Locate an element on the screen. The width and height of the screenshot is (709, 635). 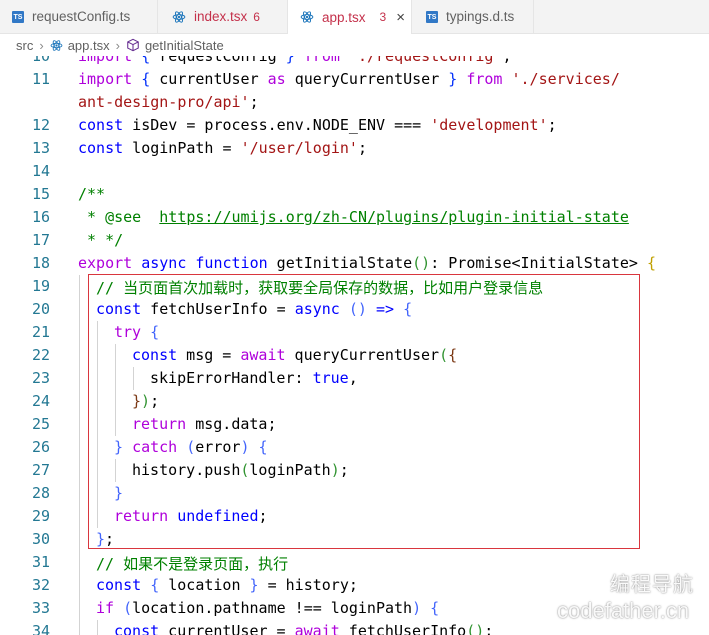
token: return is located at coordinates (159, 424).